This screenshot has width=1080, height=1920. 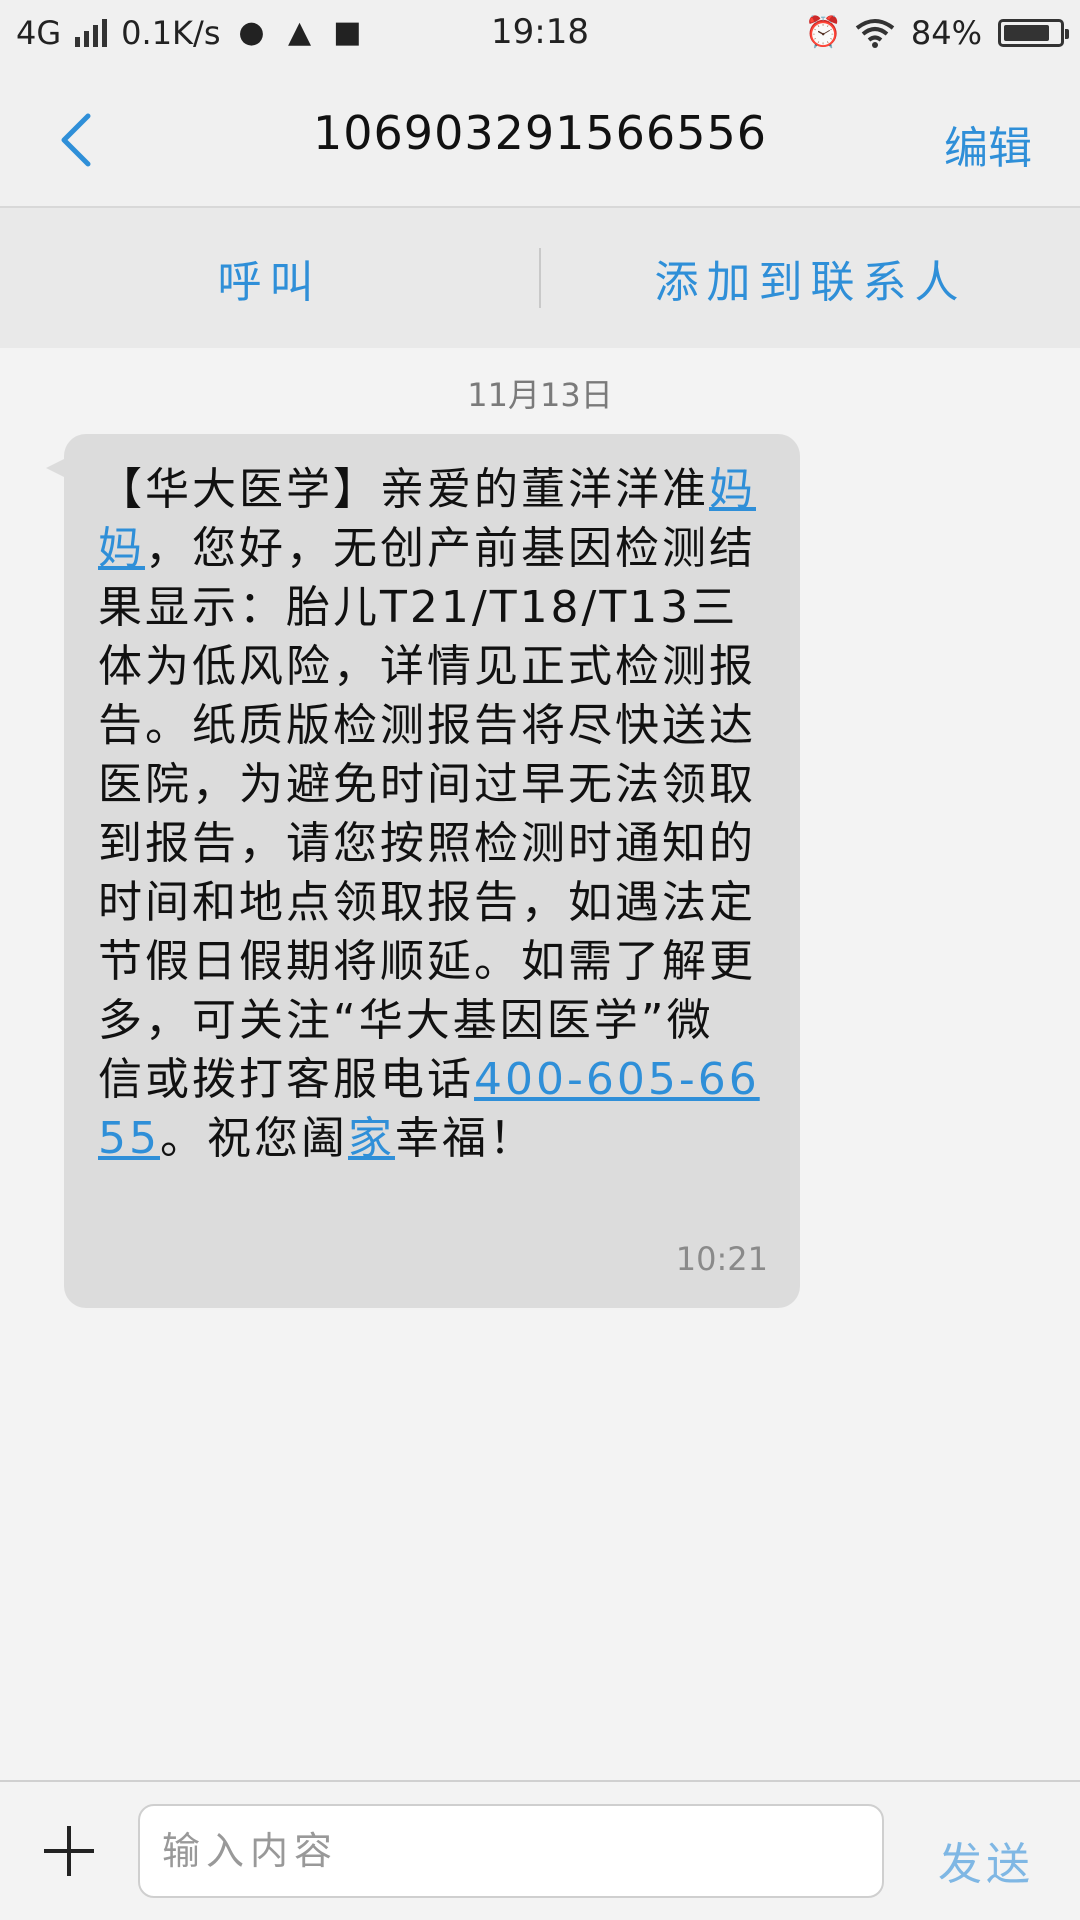 I want to click on message-date: 11月13日, so click(x=540, y=395).